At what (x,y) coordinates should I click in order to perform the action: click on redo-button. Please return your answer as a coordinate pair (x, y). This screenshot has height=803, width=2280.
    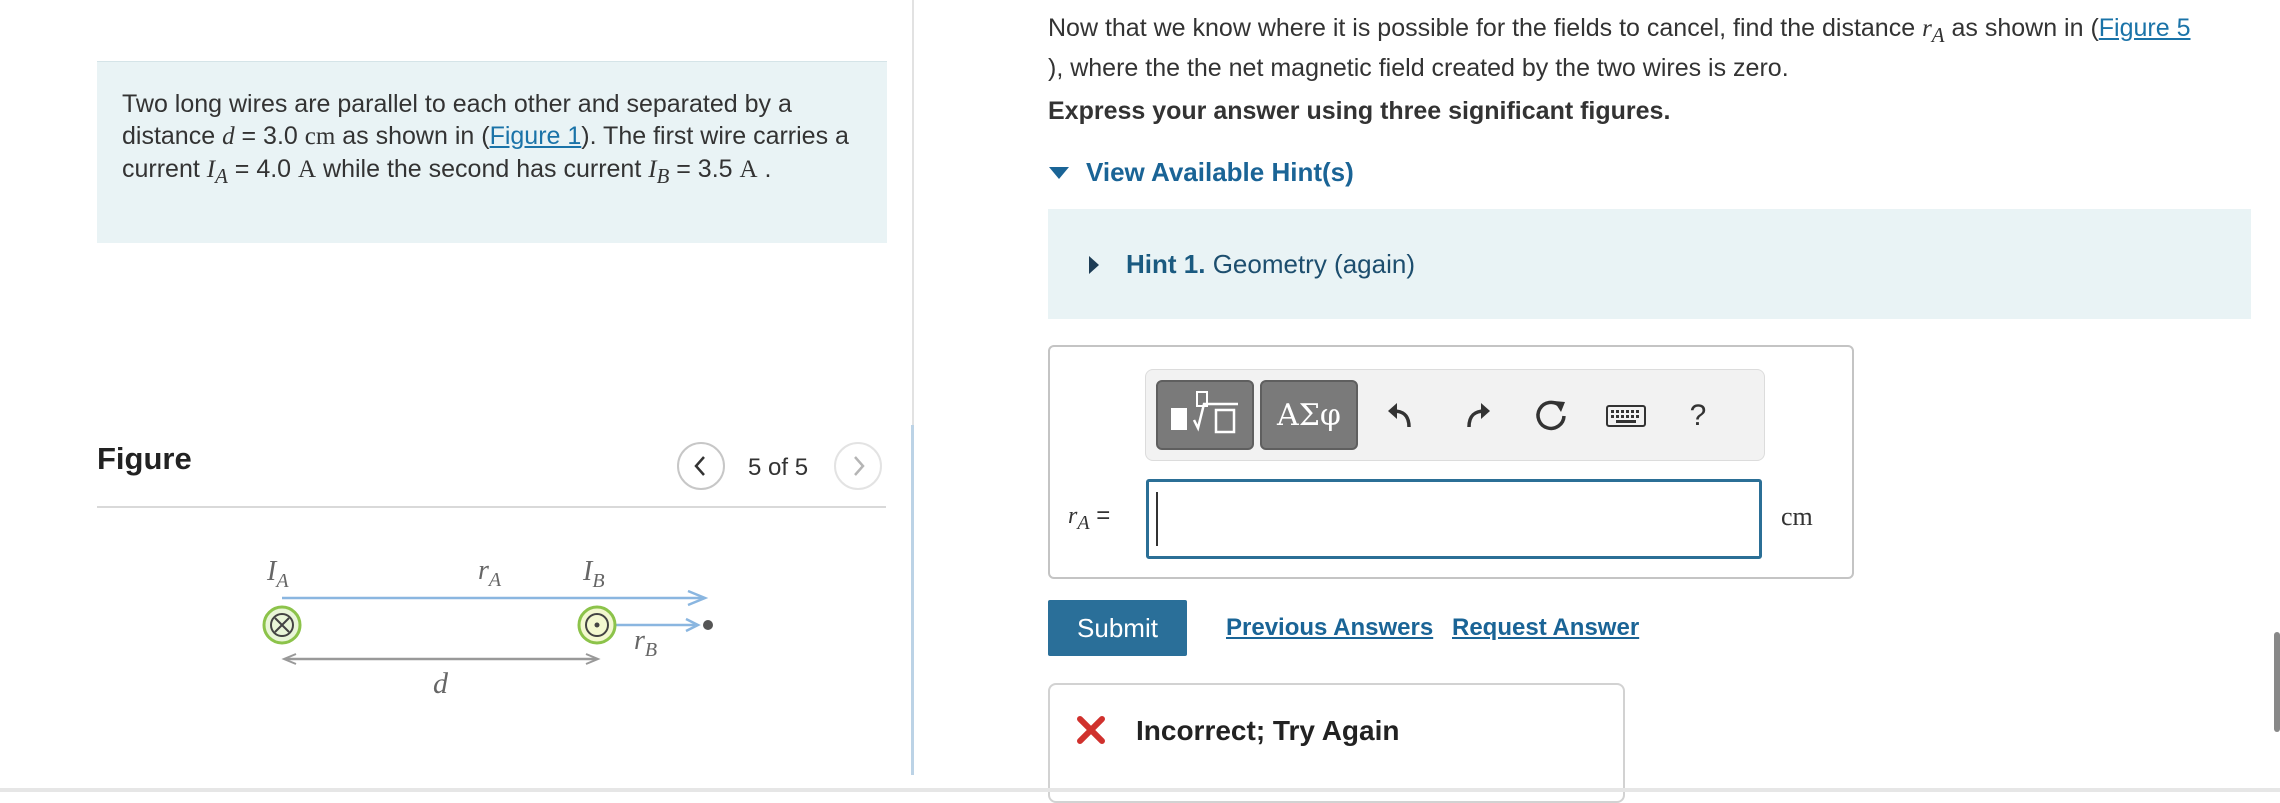
    Looking at the image, I should click on (1478, 416).